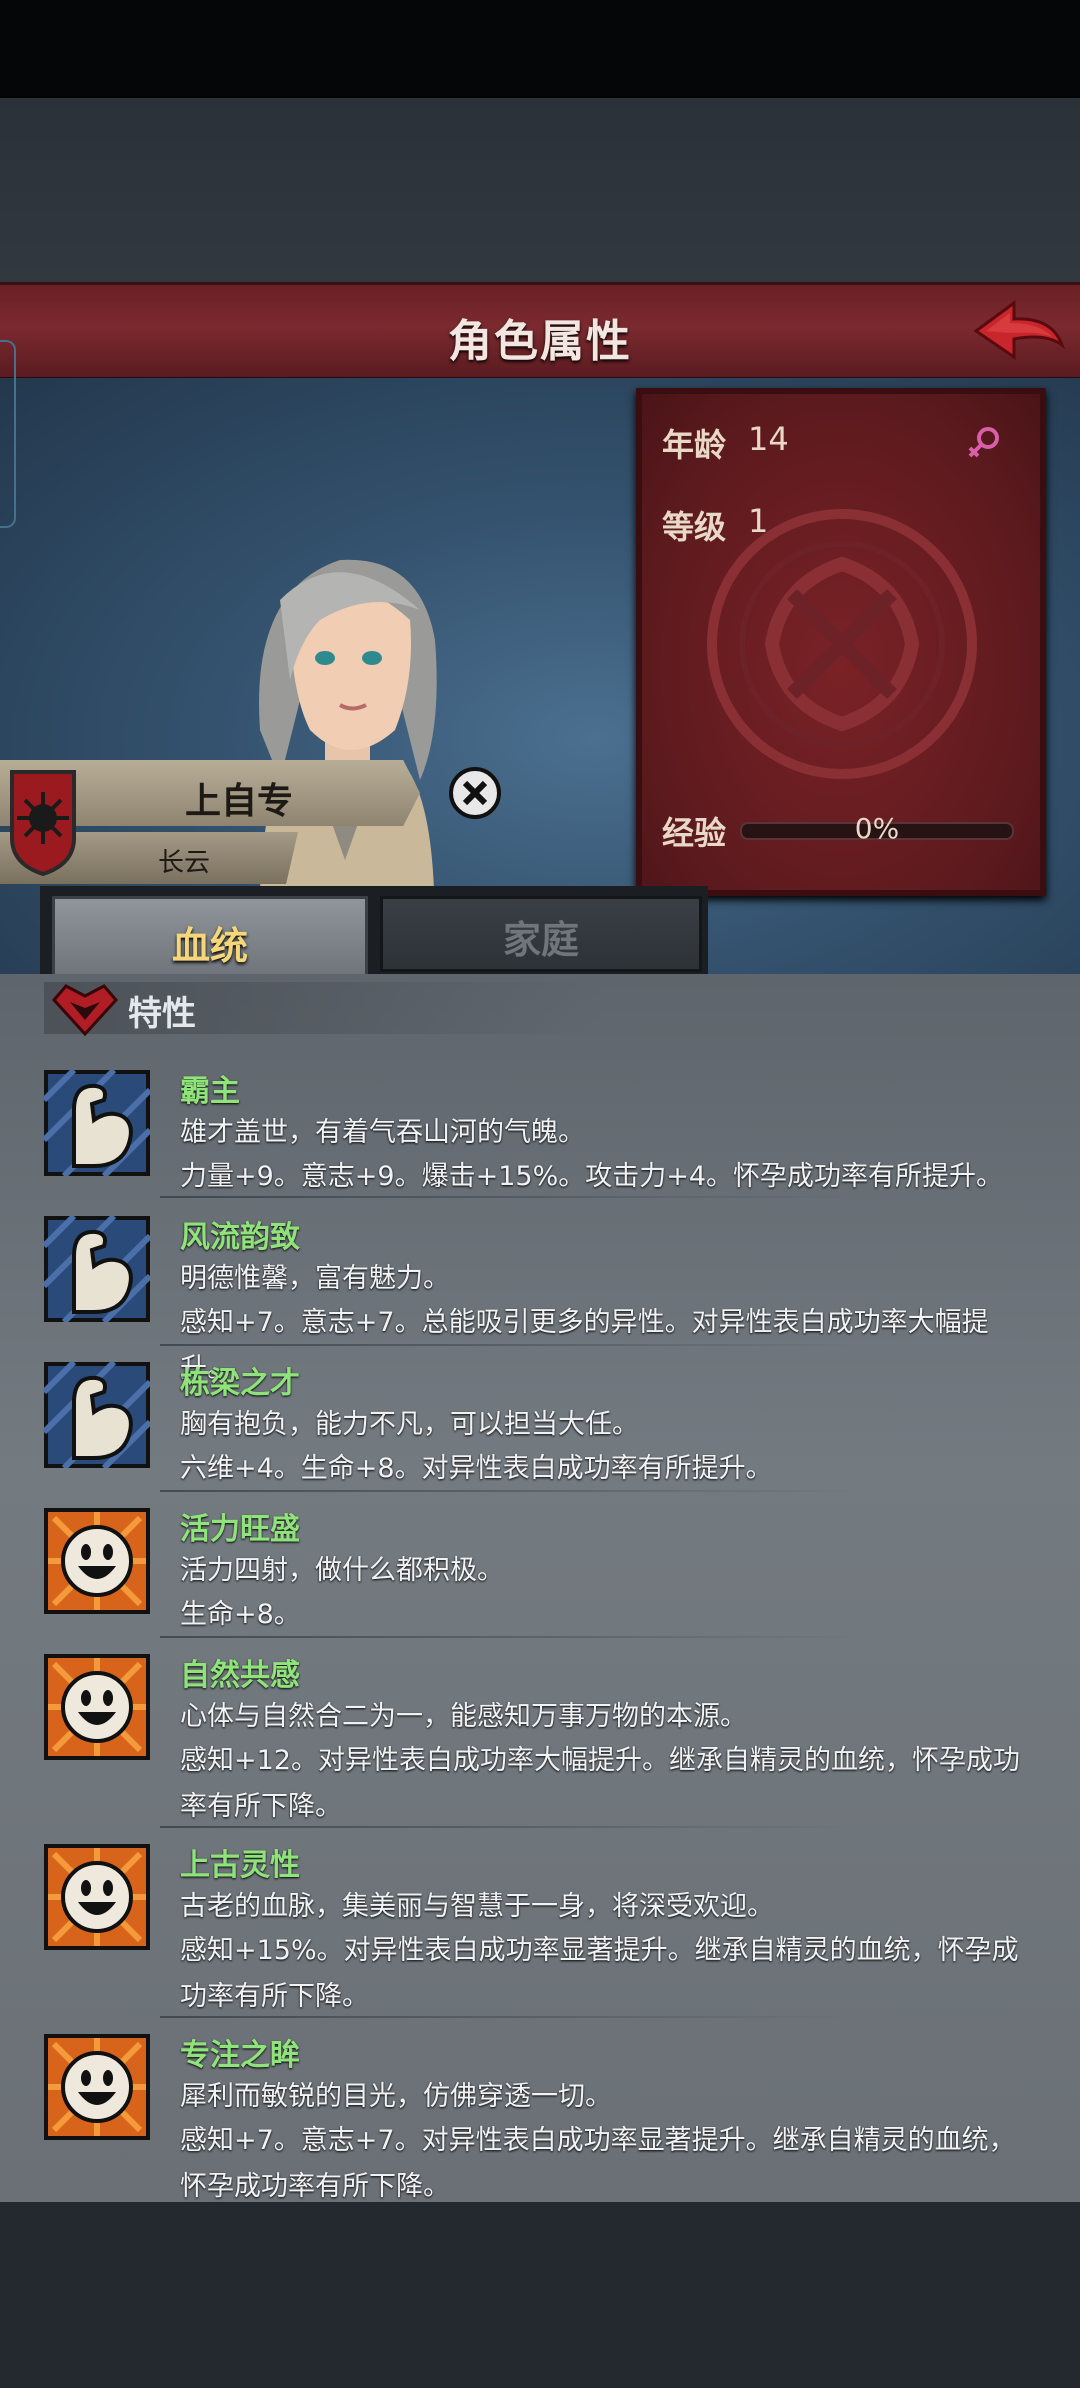  I want to click on trait-desc: 犀利而敏锐的目光，仿佛穿透一切。, so click(396, 2096).